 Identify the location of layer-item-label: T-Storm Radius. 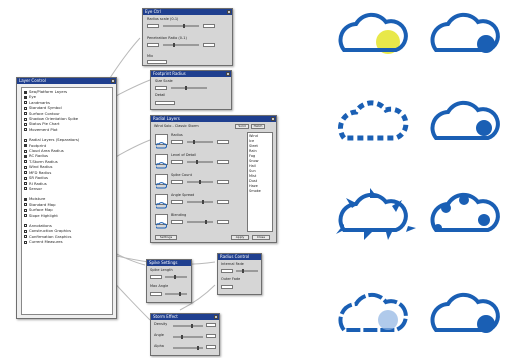
(43, 161).